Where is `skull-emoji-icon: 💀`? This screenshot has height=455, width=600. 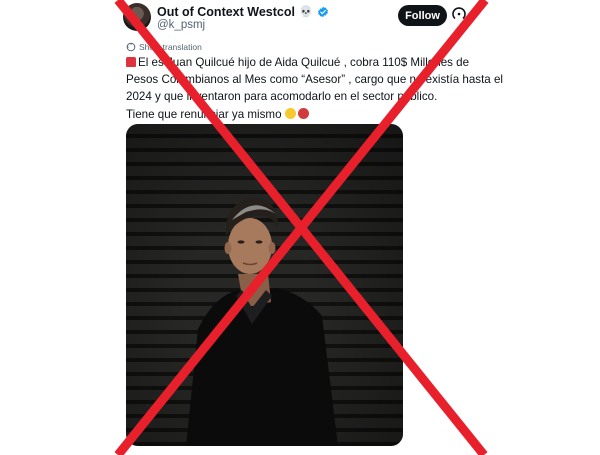 skull-emoji-icon: 💀 is located at coordinates (305, 11).